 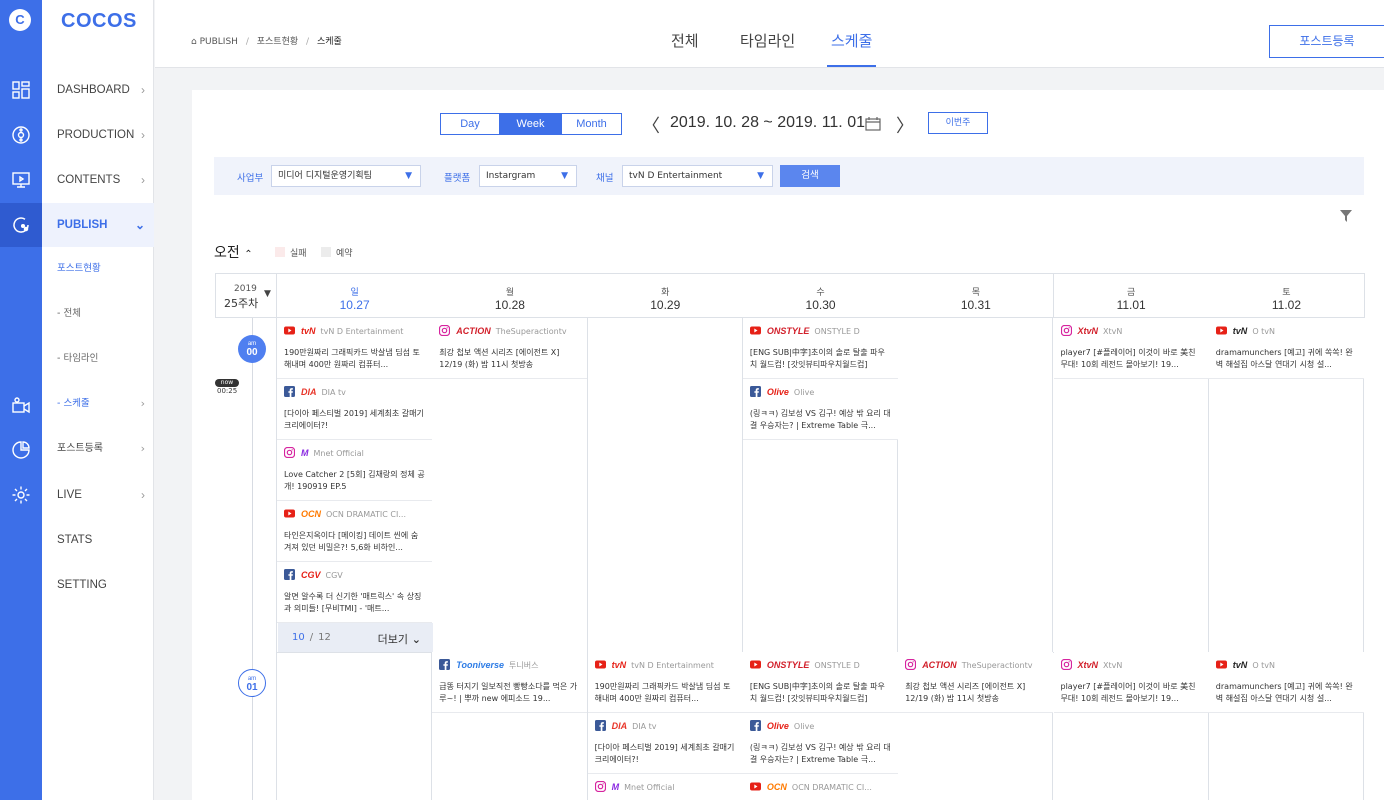 I want to click on next-week-icon: 〉, so click(x=905, y=125).